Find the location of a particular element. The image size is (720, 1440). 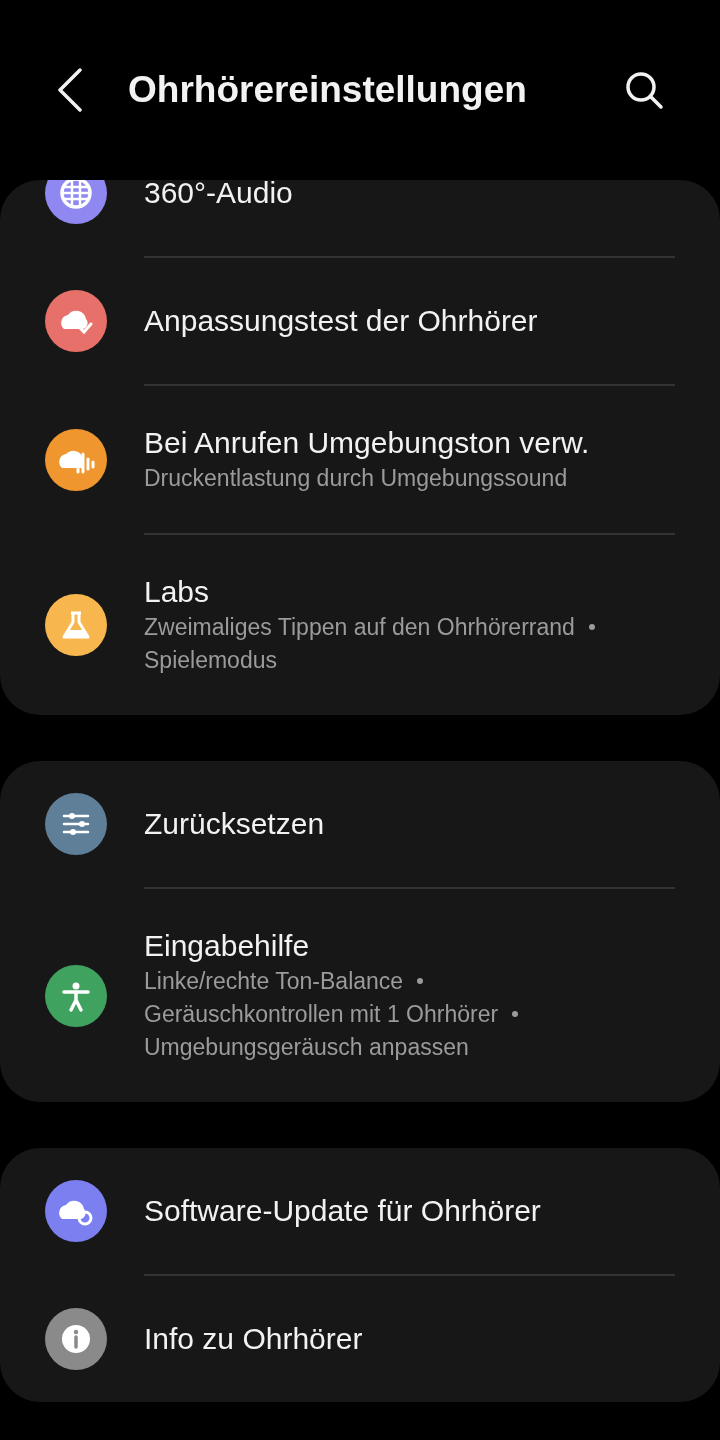

page-title: Ohrhörereinstellungen is located at coordinates (327, 90).